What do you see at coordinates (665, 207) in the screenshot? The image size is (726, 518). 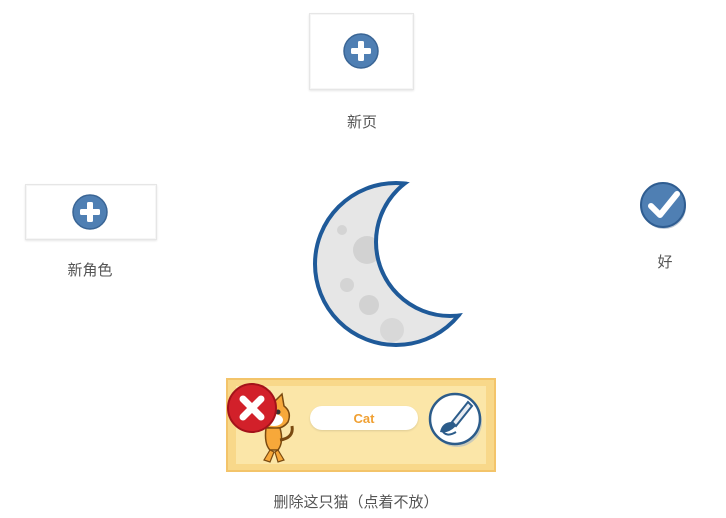 I see `checkmark-icon` at bounding box center [665, 207].